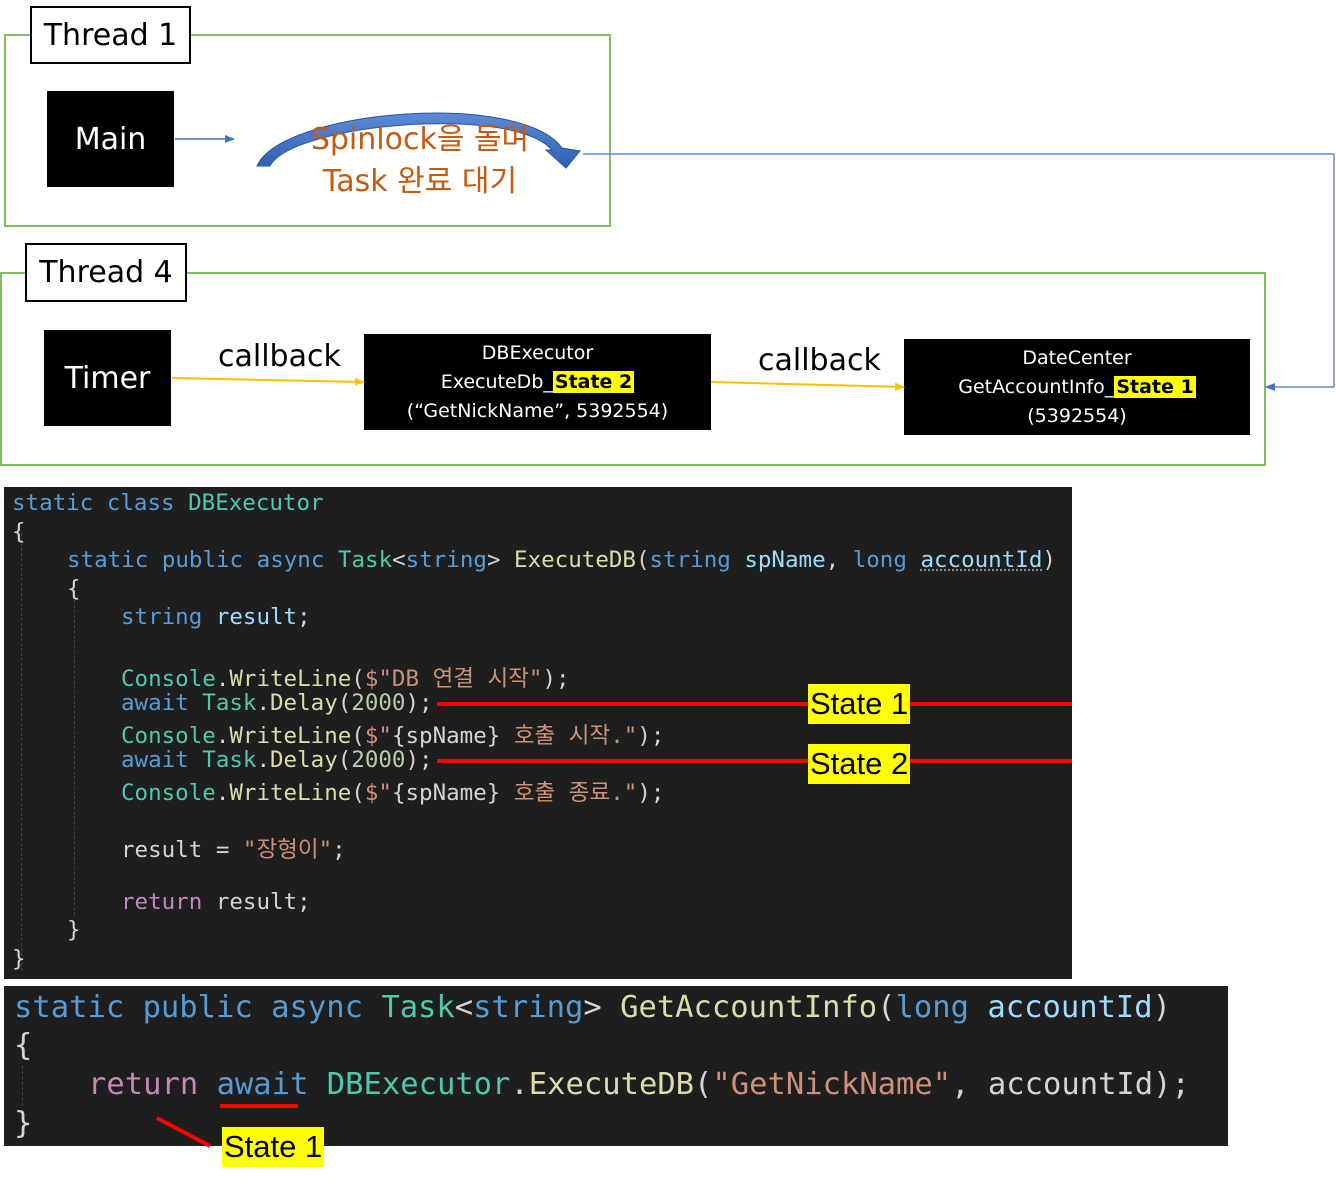 This screenshot has width=1336, height=1192. Describe the element at coordinates (754, 761) in the screenshot. I see `state2-marker-line` at that location.